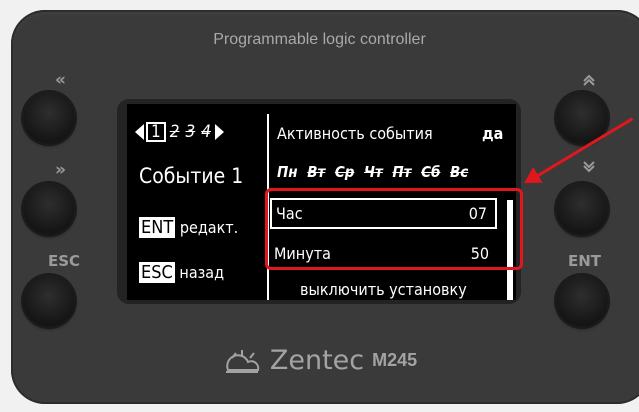 The width and height of the screenshot is (639, 412). I want to click on event-tab-selector: 1 2 3 4, so click(179, 132).